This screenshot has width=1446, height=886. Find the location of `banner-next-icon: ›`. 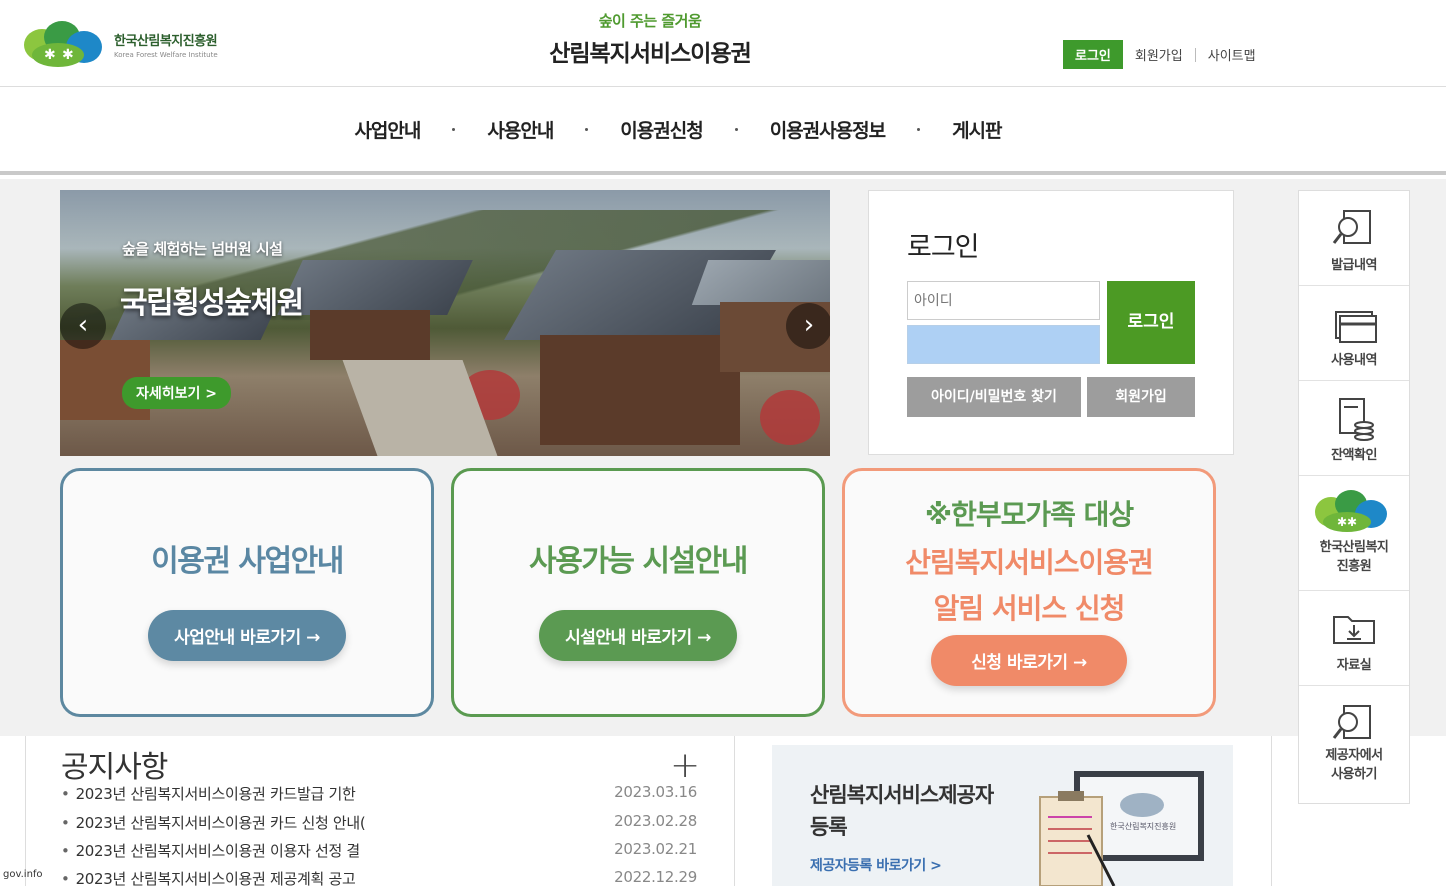

banner-next-icon: › is located at coordinates (808, 326).